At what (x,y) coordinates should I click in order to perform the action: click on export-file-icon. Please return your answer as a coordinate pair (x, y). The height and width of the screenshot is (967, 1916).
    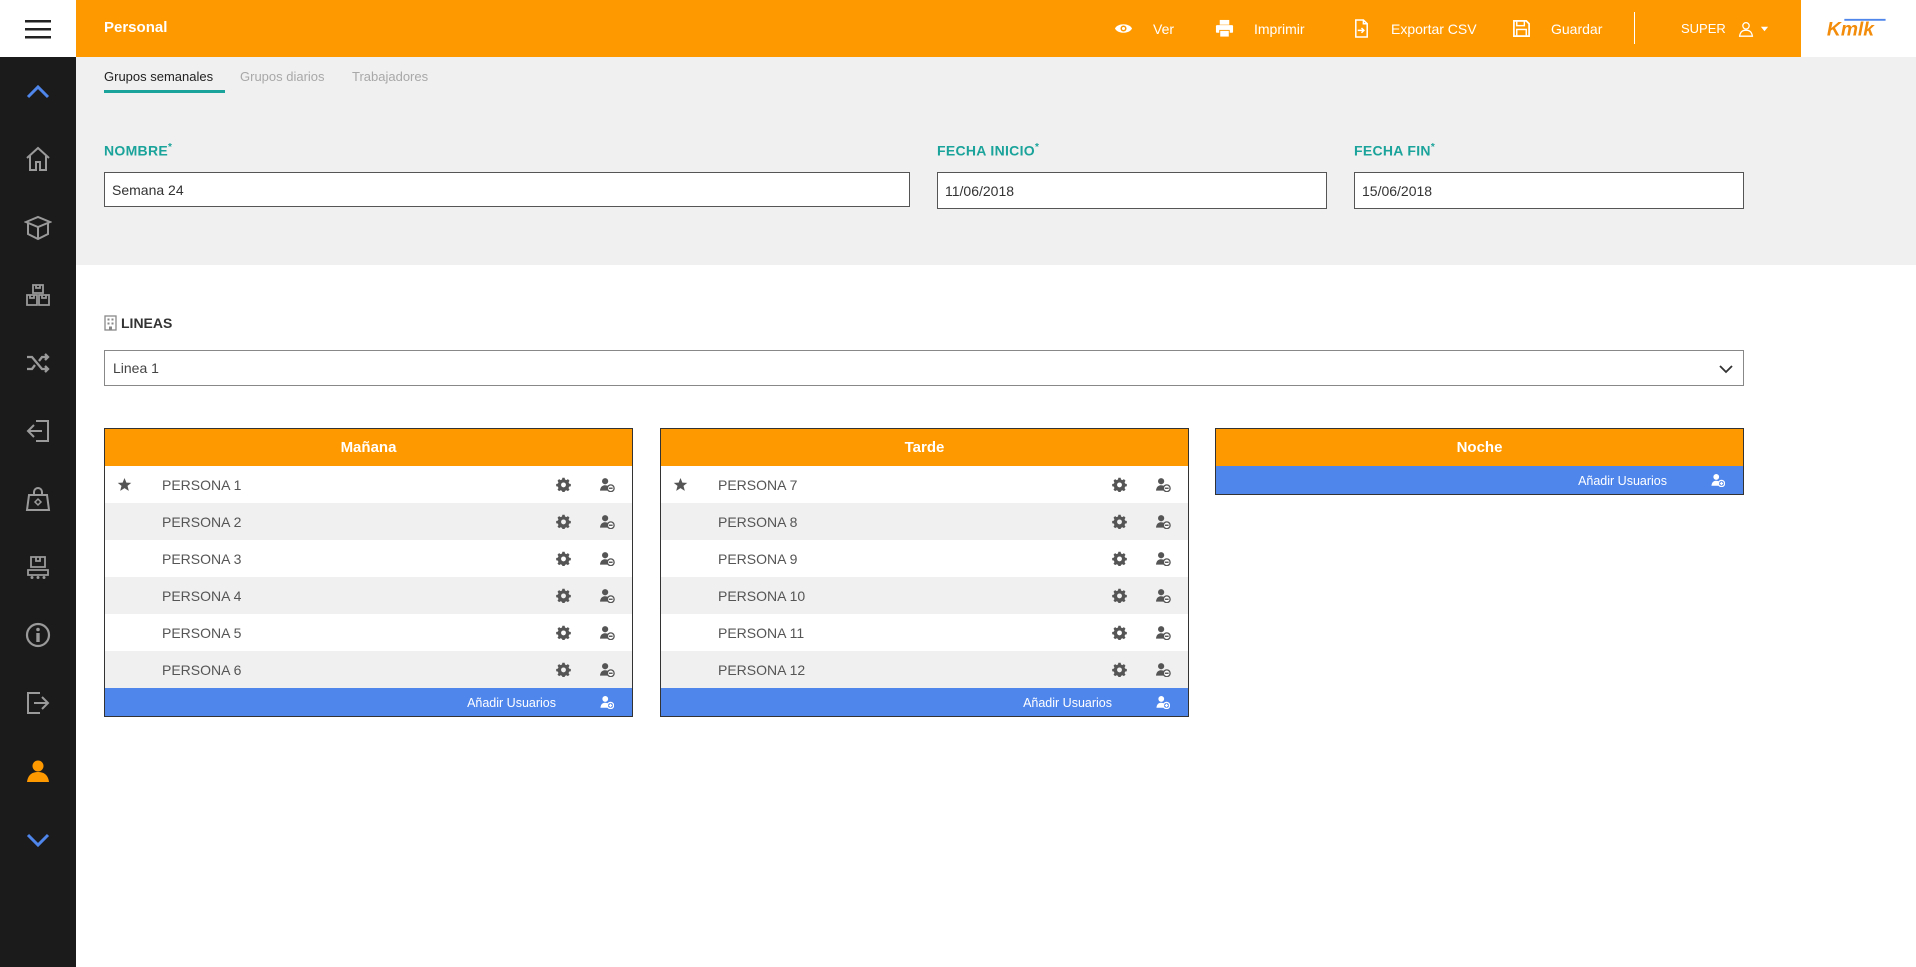
    Looking at the image, I should click on (1361, 28).